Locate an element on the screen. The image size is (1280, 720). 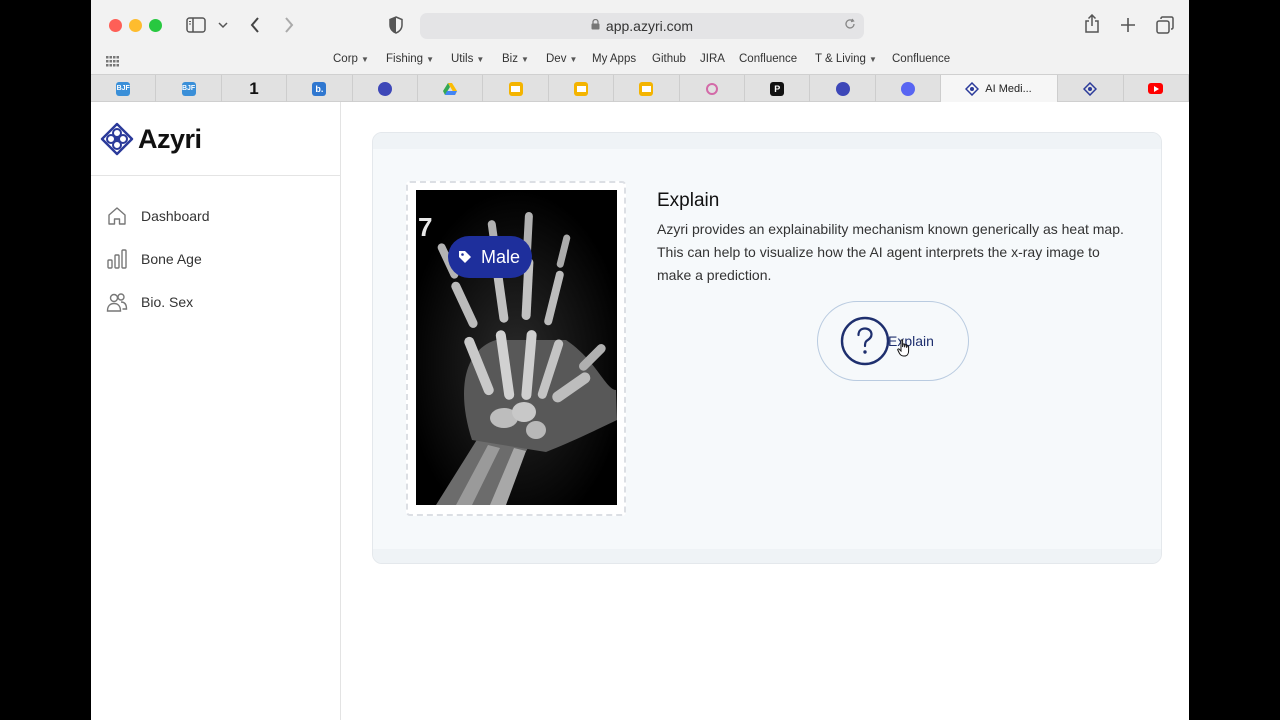
tab-drive is located at coordinates (451, 88).